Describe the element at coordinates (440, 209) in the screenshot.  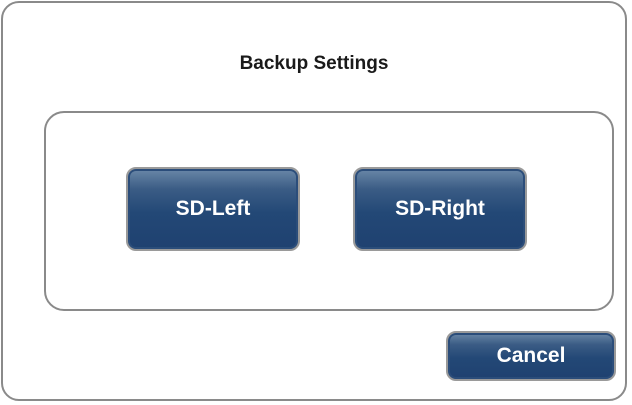
I see `sd-right-button: SD-Right` at that location.